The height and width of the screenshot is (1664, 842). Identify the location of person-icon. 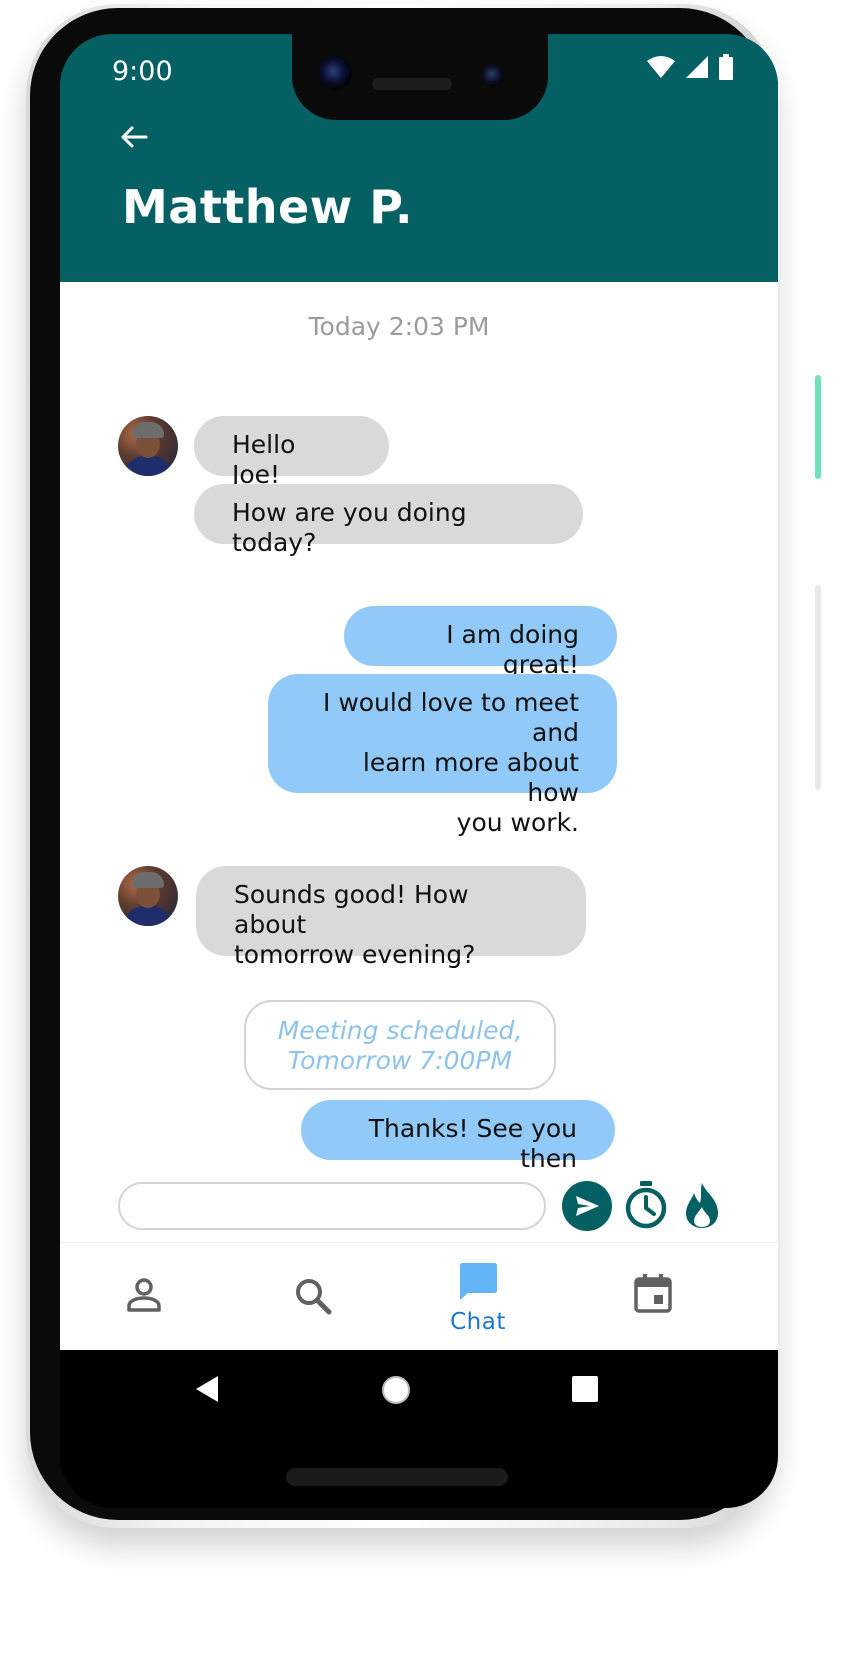
(144, 1295).